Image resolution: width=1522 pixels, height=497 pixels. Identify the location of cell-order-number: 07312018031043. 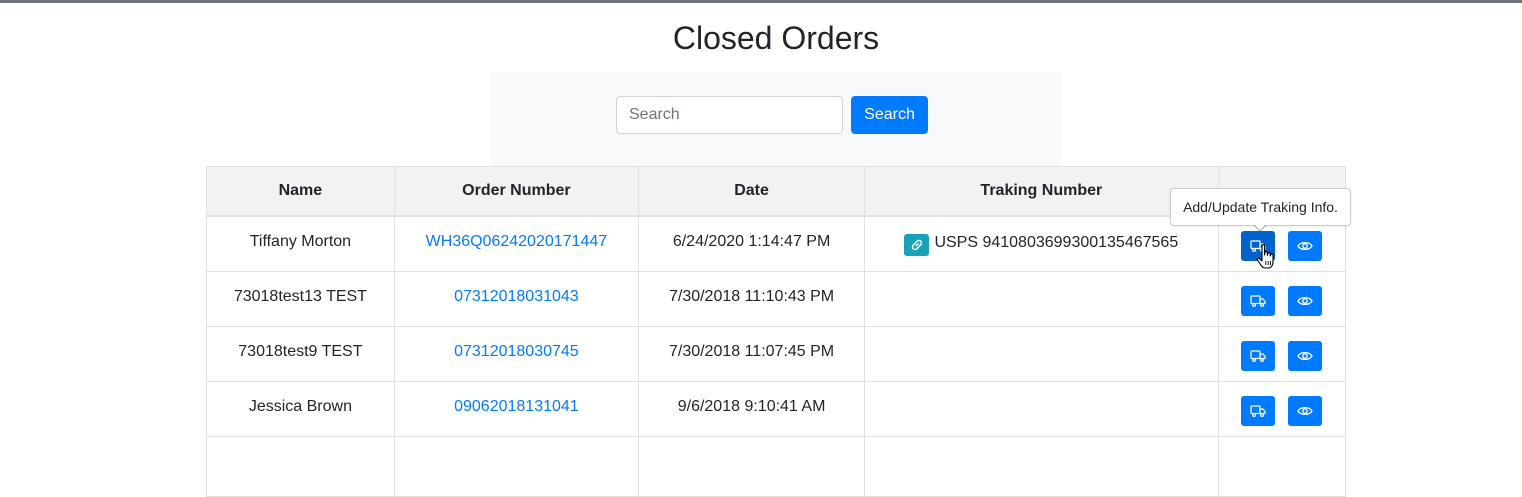
(516, 298).